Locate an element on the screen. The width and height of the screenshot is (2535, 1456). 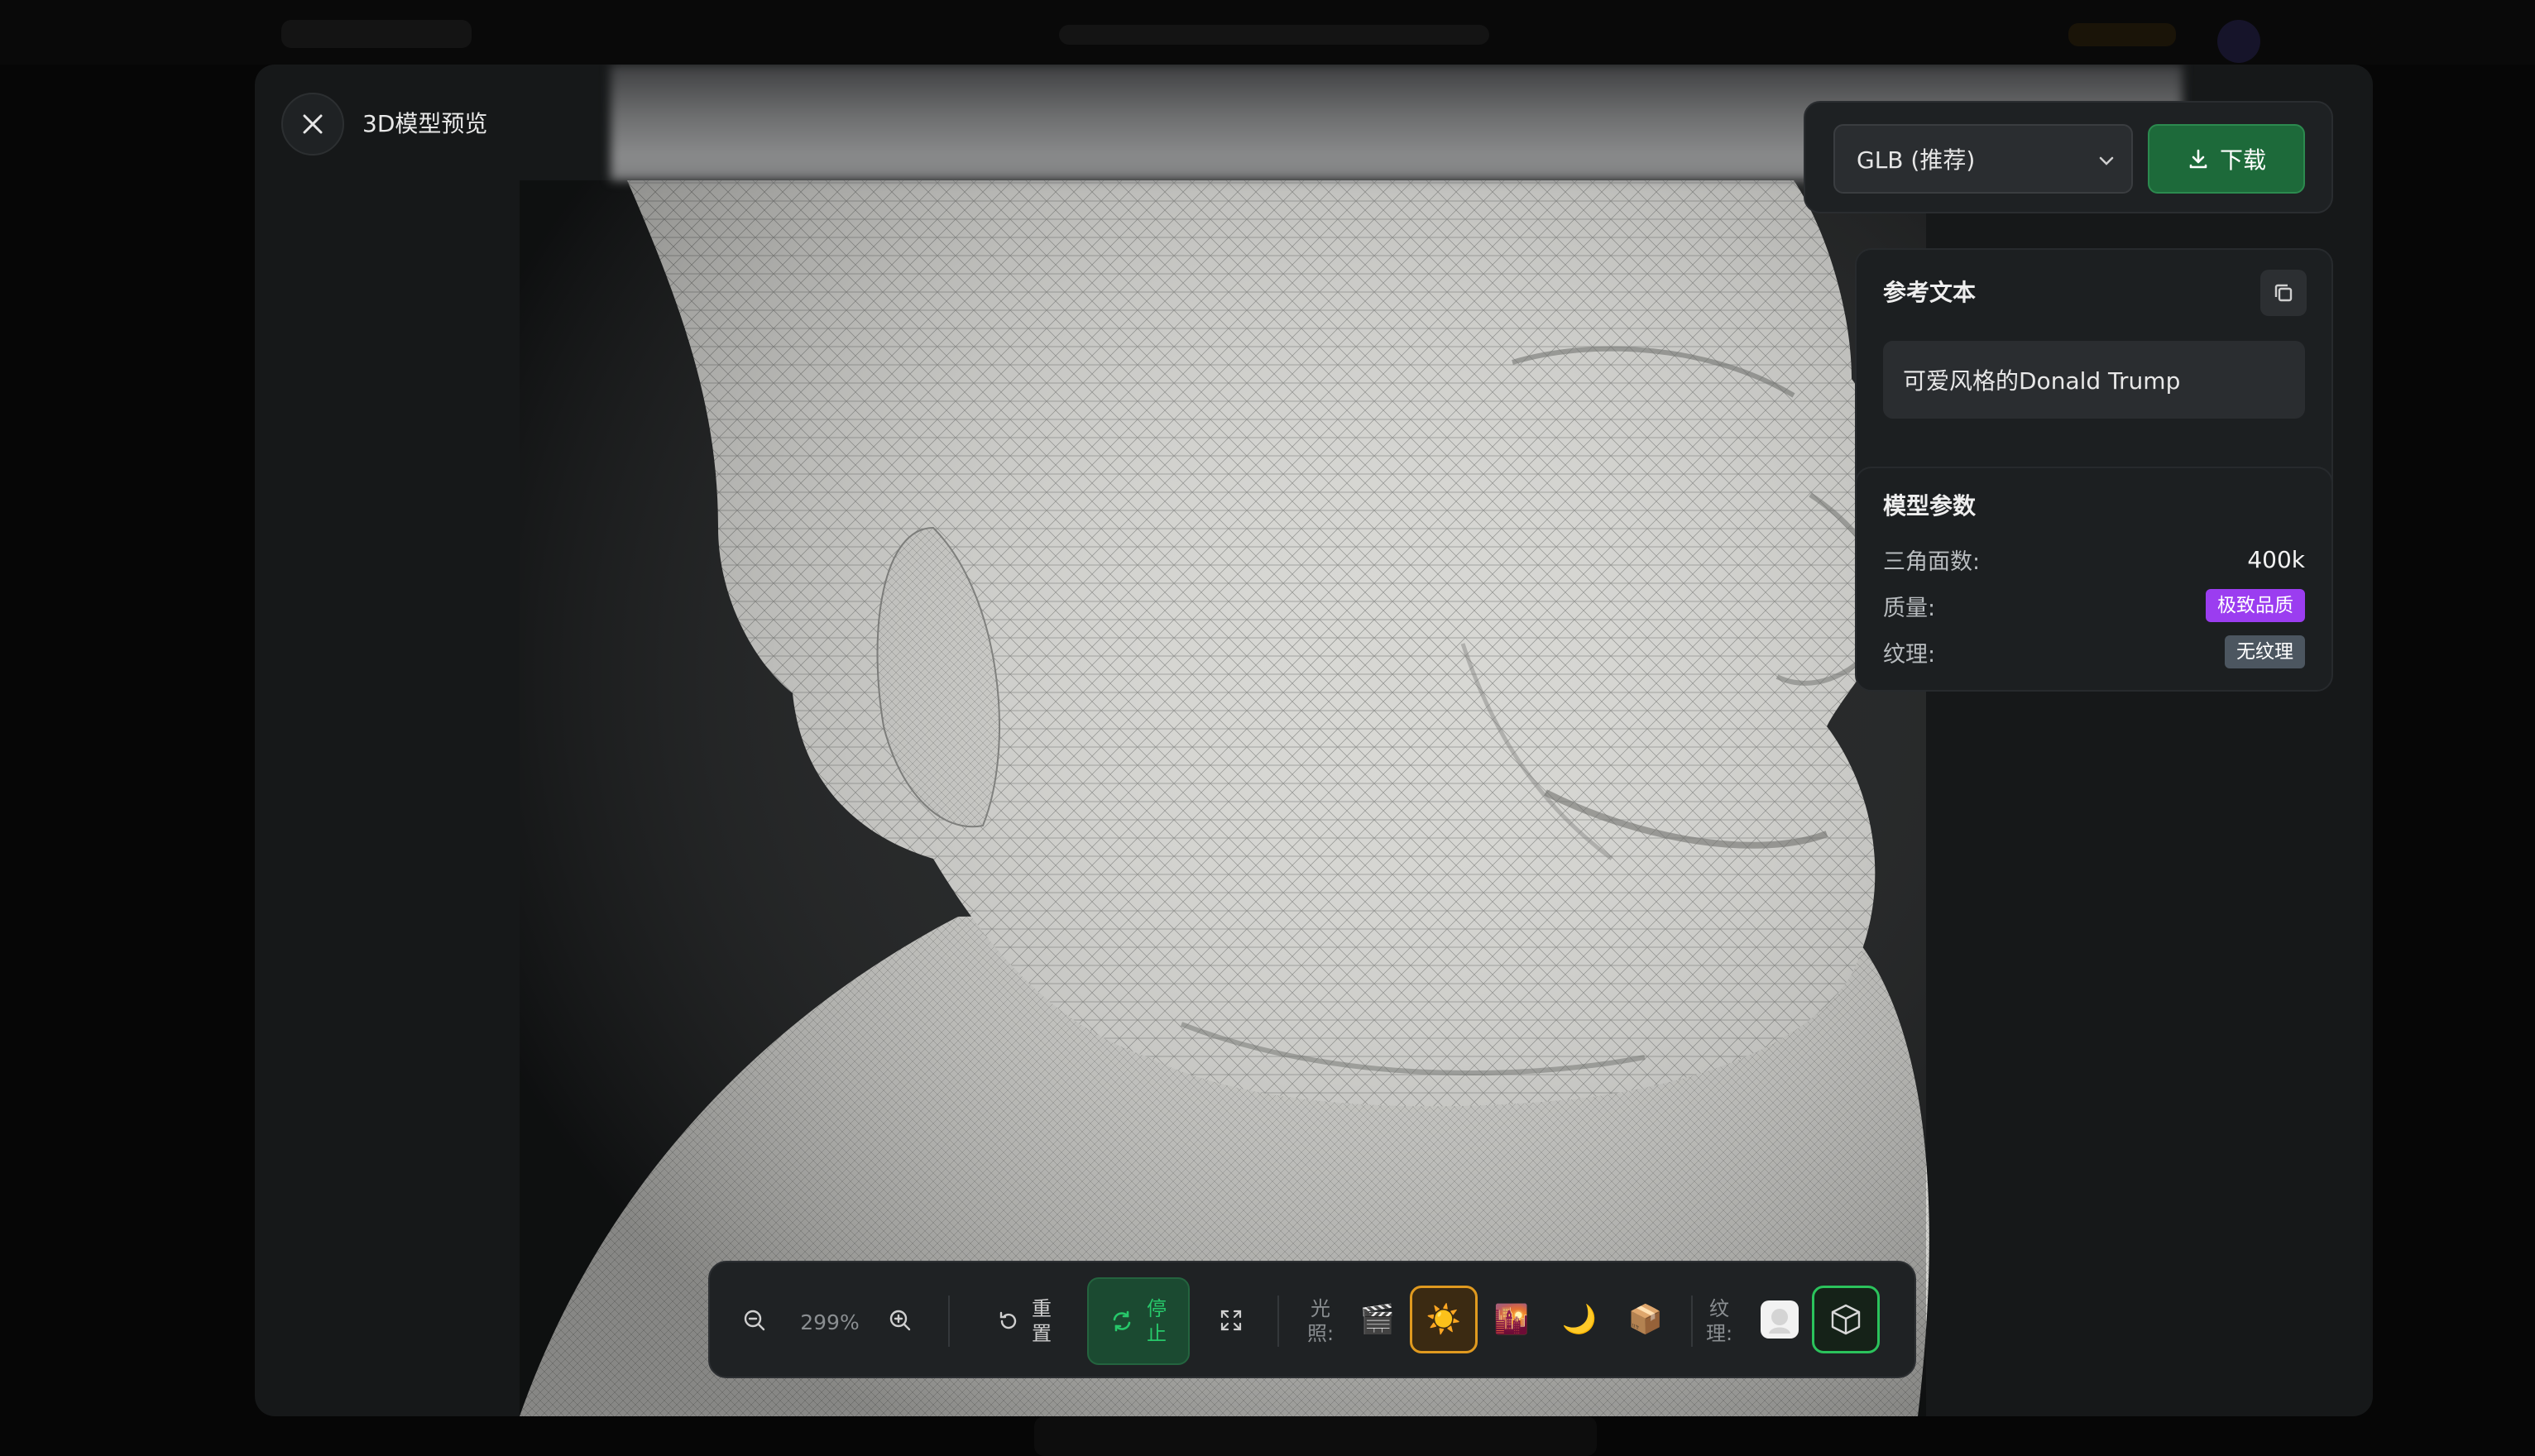
lighting-daylight-button: ☀️ is located at coordinates (1444, 1319).